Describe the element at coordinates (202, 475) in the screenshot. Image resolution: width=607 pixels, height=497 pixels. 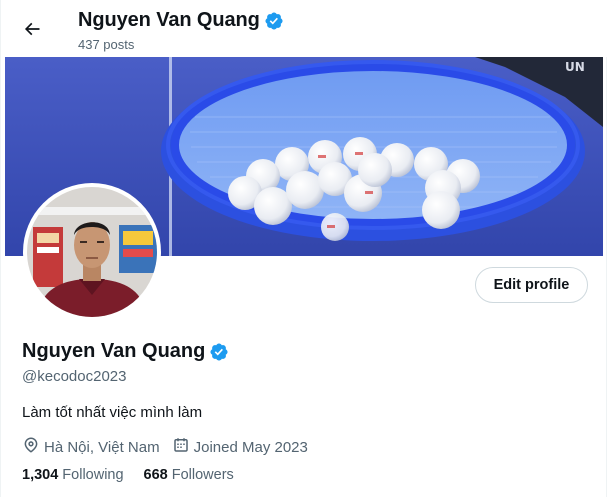
I see `followers-label: Followers` at that location.